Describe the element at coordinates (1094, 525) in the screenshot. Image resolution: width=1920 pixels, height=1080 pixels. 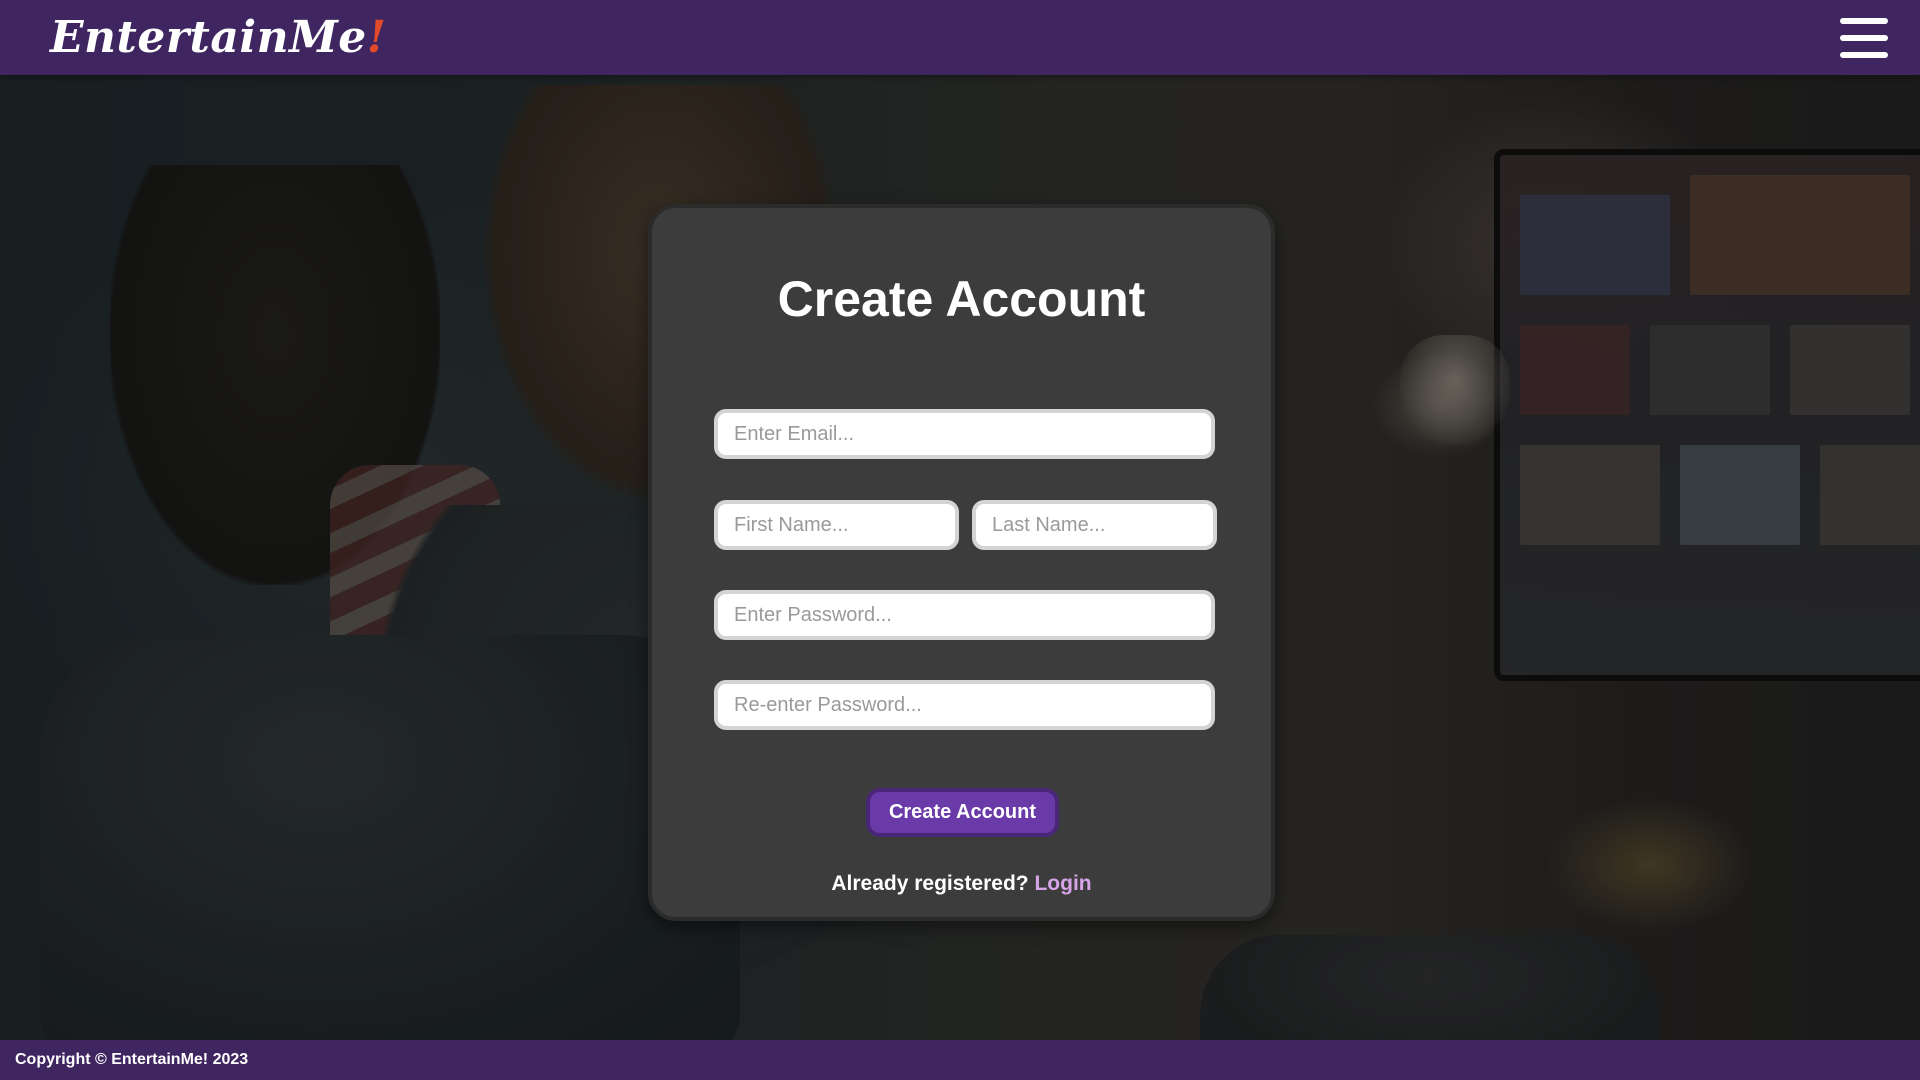
I see `last-name-field` at that location.